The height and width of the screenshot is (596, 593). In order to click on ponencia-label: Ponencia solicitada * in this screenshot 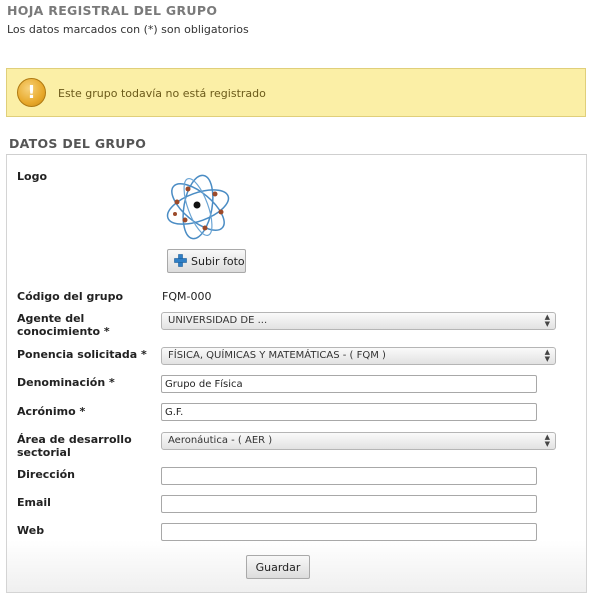, I will do `click(82, 354)`.